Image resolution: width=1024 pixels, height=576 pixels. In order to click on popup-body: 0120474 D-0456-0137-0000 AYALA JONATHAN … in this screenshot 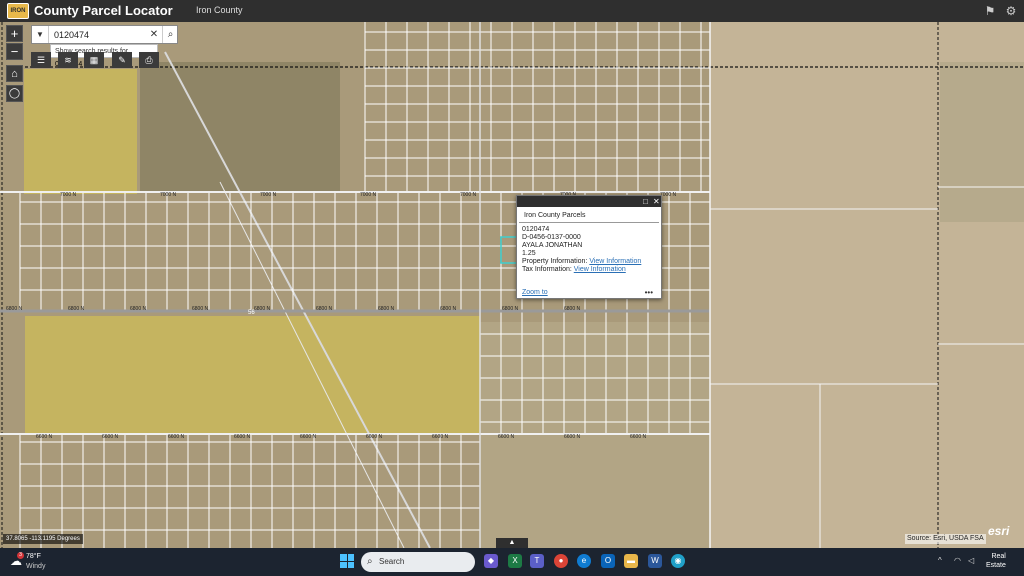, I will do `click(589, 250)`.